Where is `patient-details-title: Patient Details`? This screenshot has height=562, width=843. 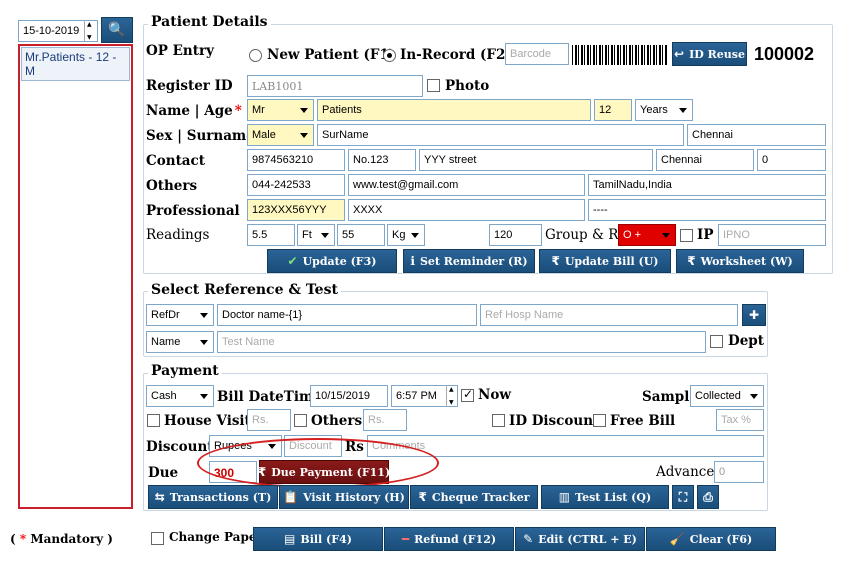
patient-details-title: Patient Details is located at coordinates (209, 22).